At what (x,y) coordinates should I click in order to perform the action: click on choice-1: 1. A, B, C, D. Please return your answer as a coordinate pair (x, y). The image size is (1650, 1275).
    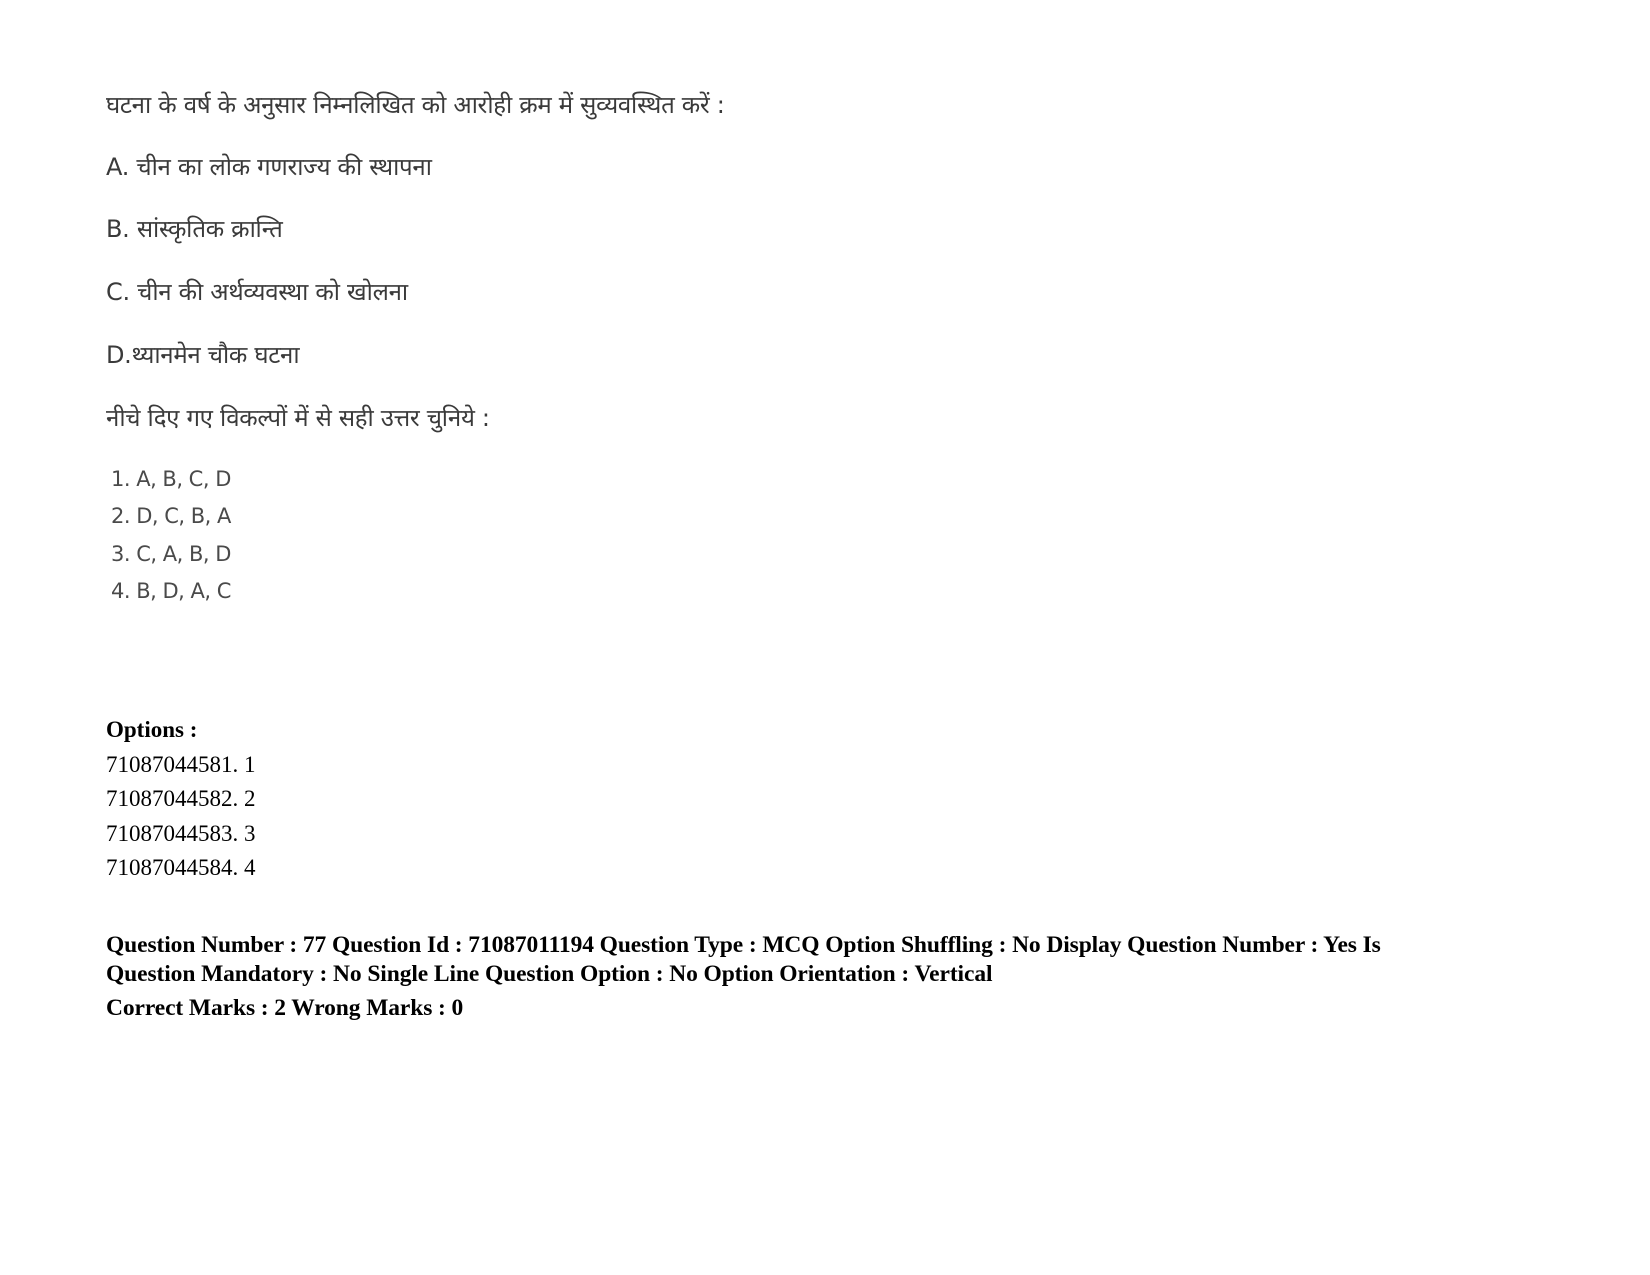
    Looking at the image, I should click on (171, 479).